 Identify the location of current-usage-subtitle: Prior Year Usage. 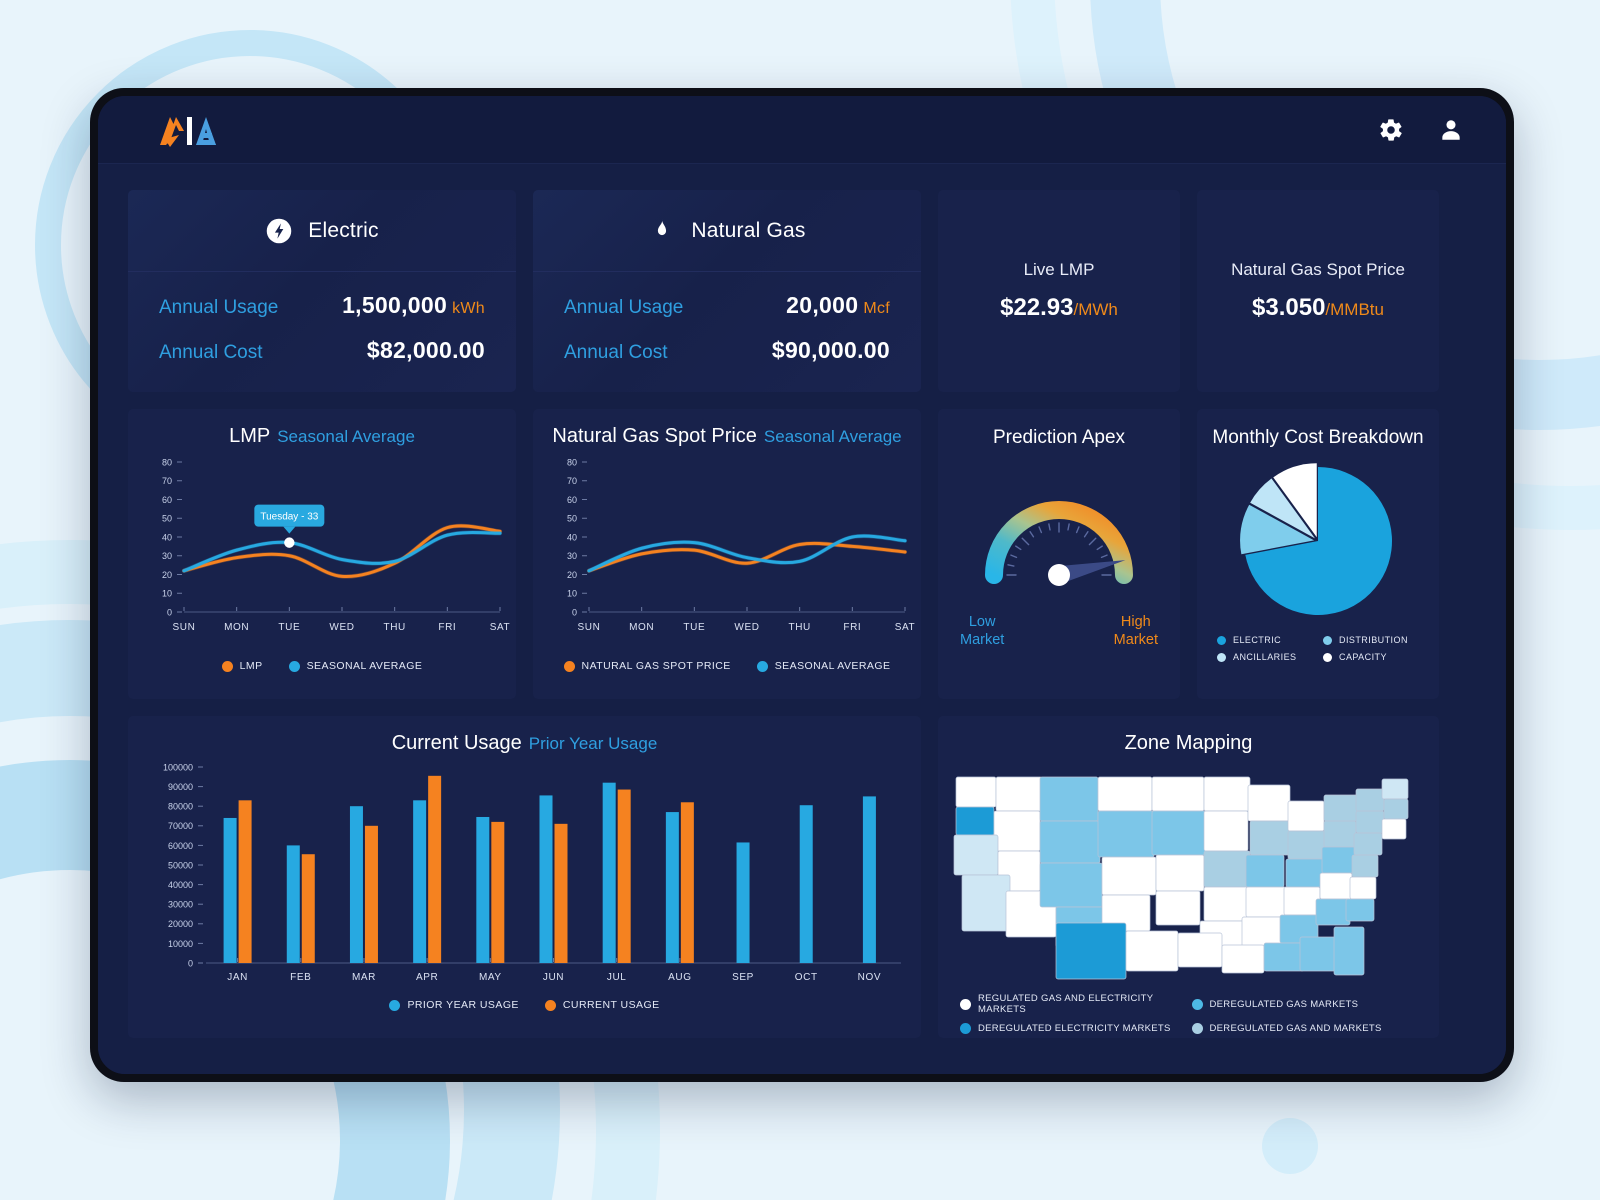
(593, 743).